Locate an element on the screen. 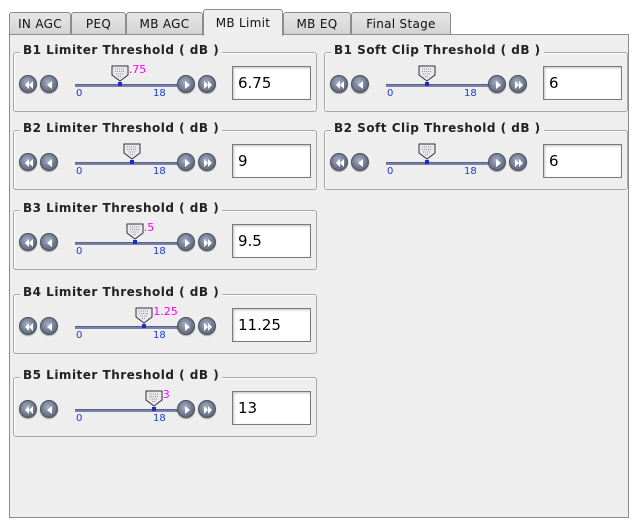 This screenshot has width=640, height=526. group-title: B2 Limiter Threshold ( dB ) is located at coordinates (121, 128).